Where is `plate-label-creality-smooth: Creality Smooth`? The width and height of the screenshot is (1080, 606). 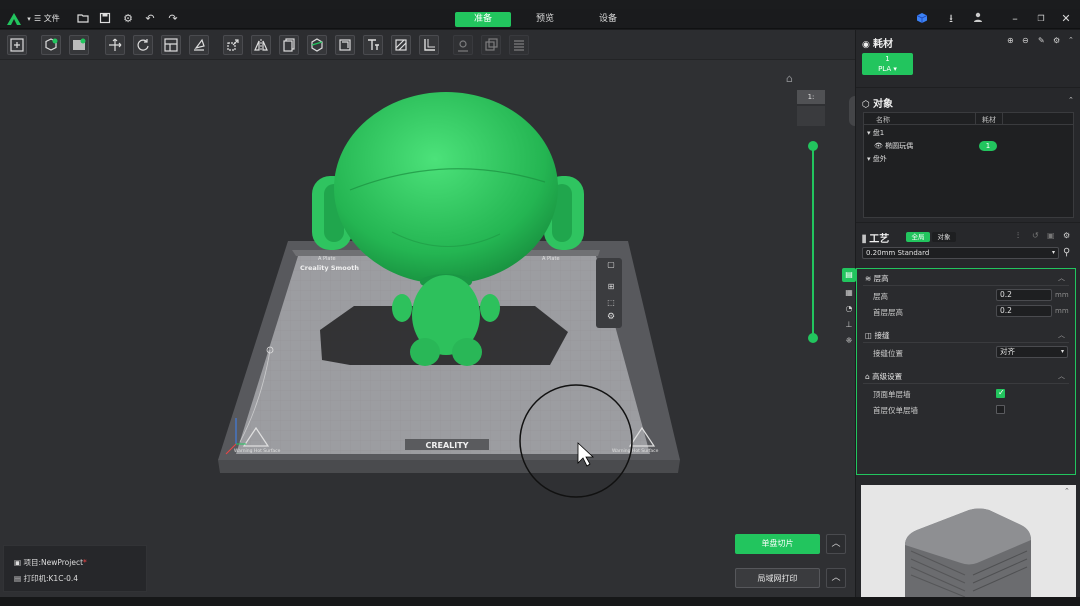 plate-label-creality-smooth: Creality Smooth is located at coordinates (329, 268).